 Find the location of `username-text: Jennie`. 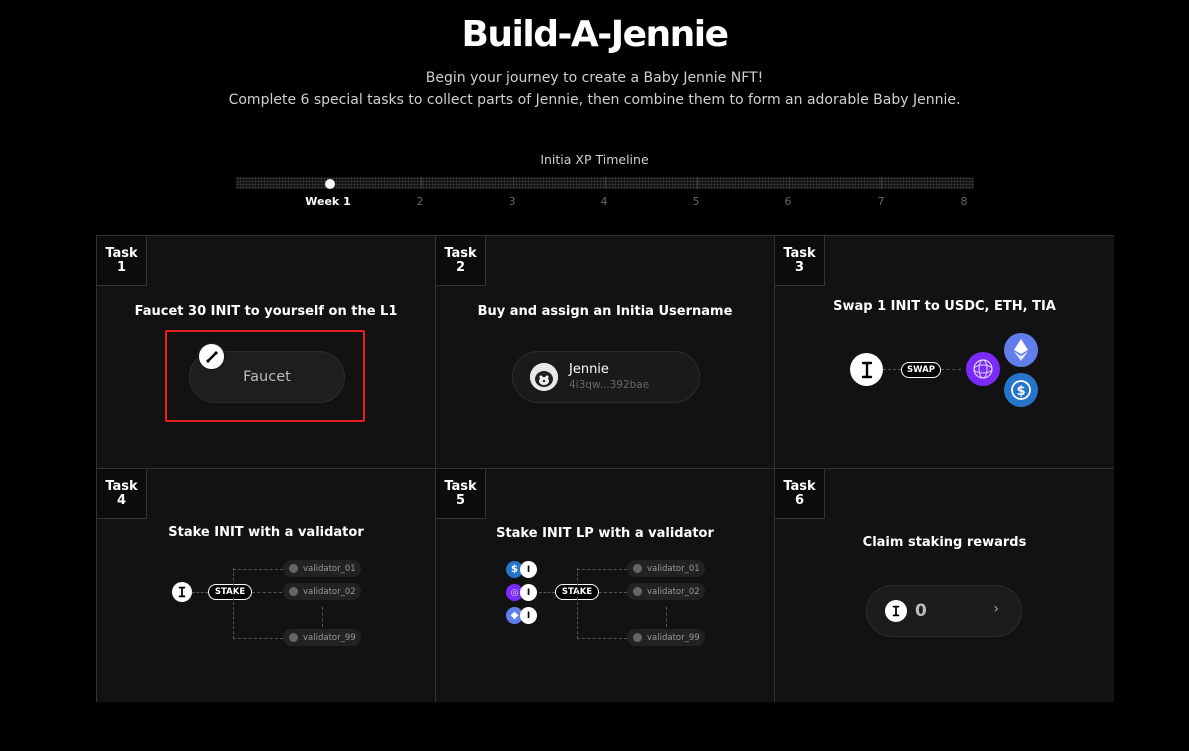

username-text: Jennie is located at coordinates (589, 369).